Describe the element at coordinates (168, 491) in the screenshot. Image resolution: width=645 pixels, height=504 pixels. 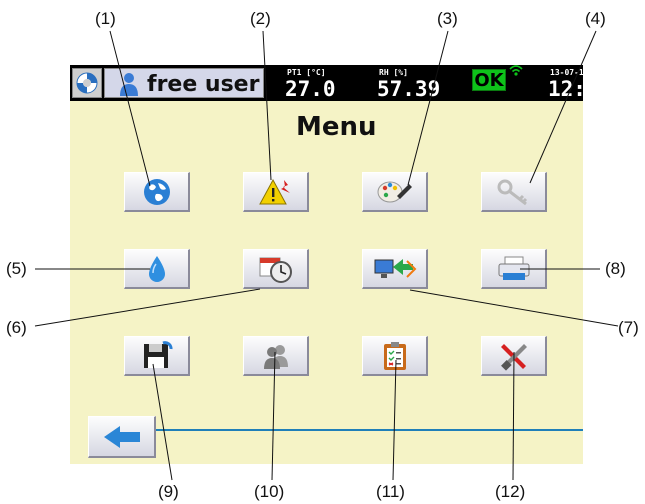
I see `callout-9: (9)` at that location.